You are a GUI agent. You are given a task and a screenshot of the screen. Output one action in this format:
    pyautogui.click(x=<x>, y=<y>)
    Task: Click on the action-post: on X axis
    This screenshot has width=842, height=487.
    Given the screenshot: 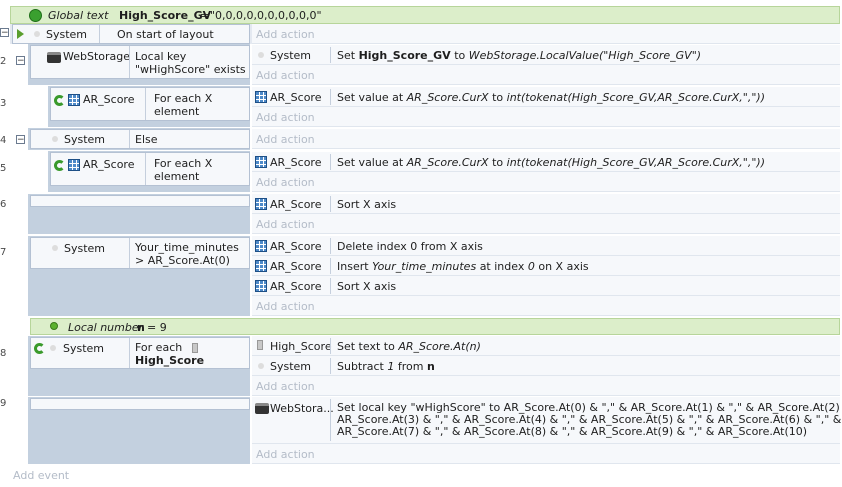 What is the action you would take?
    pyautogui.click(x=563, y=266)
    